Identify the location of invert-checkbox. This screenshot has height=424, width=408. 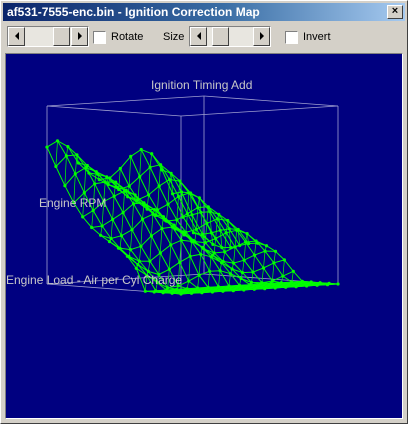
(291, 37).